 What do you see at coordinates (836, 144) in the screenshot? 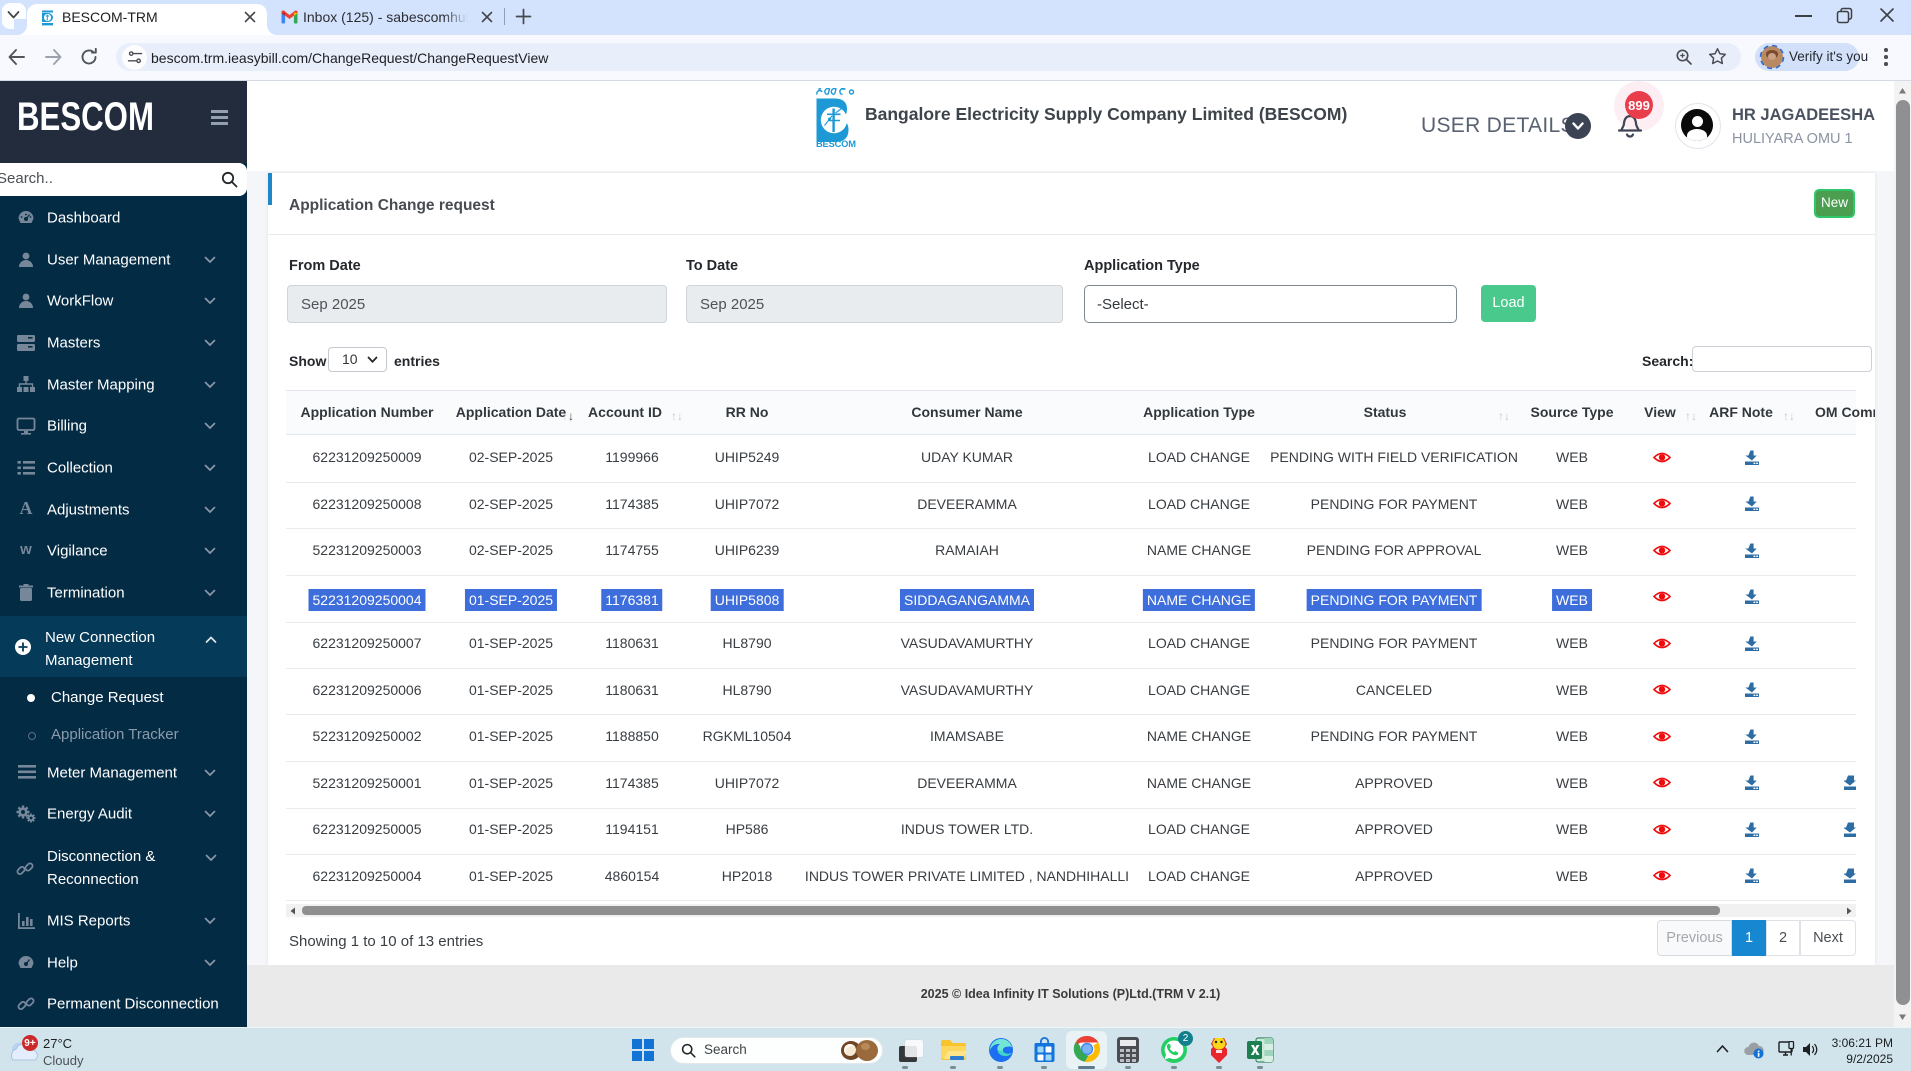
I see `svg-text: BESCOM` at bounding box center [836, 144].